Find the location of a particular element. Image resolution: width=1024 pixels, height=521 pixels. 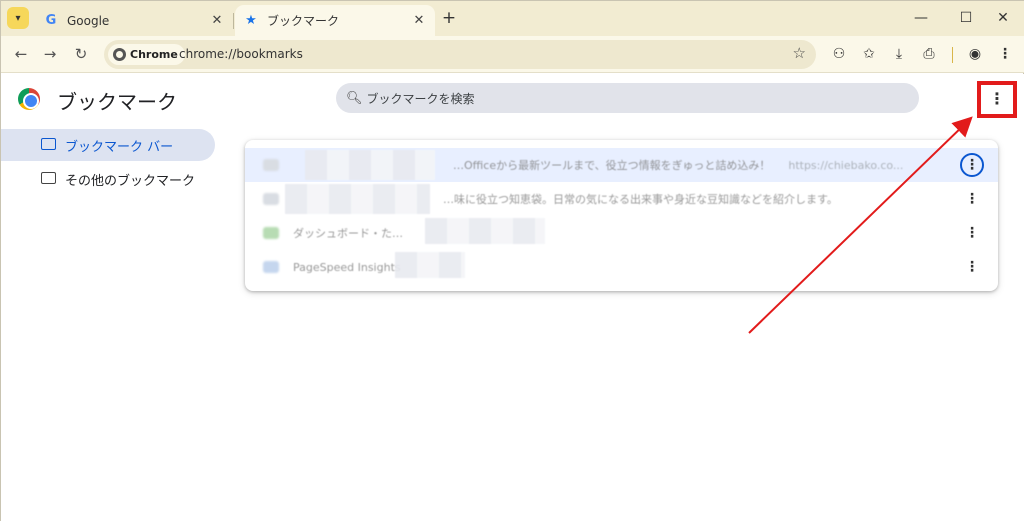

bookmark-star-icon: ☆ is located at coordinates (799, 53).